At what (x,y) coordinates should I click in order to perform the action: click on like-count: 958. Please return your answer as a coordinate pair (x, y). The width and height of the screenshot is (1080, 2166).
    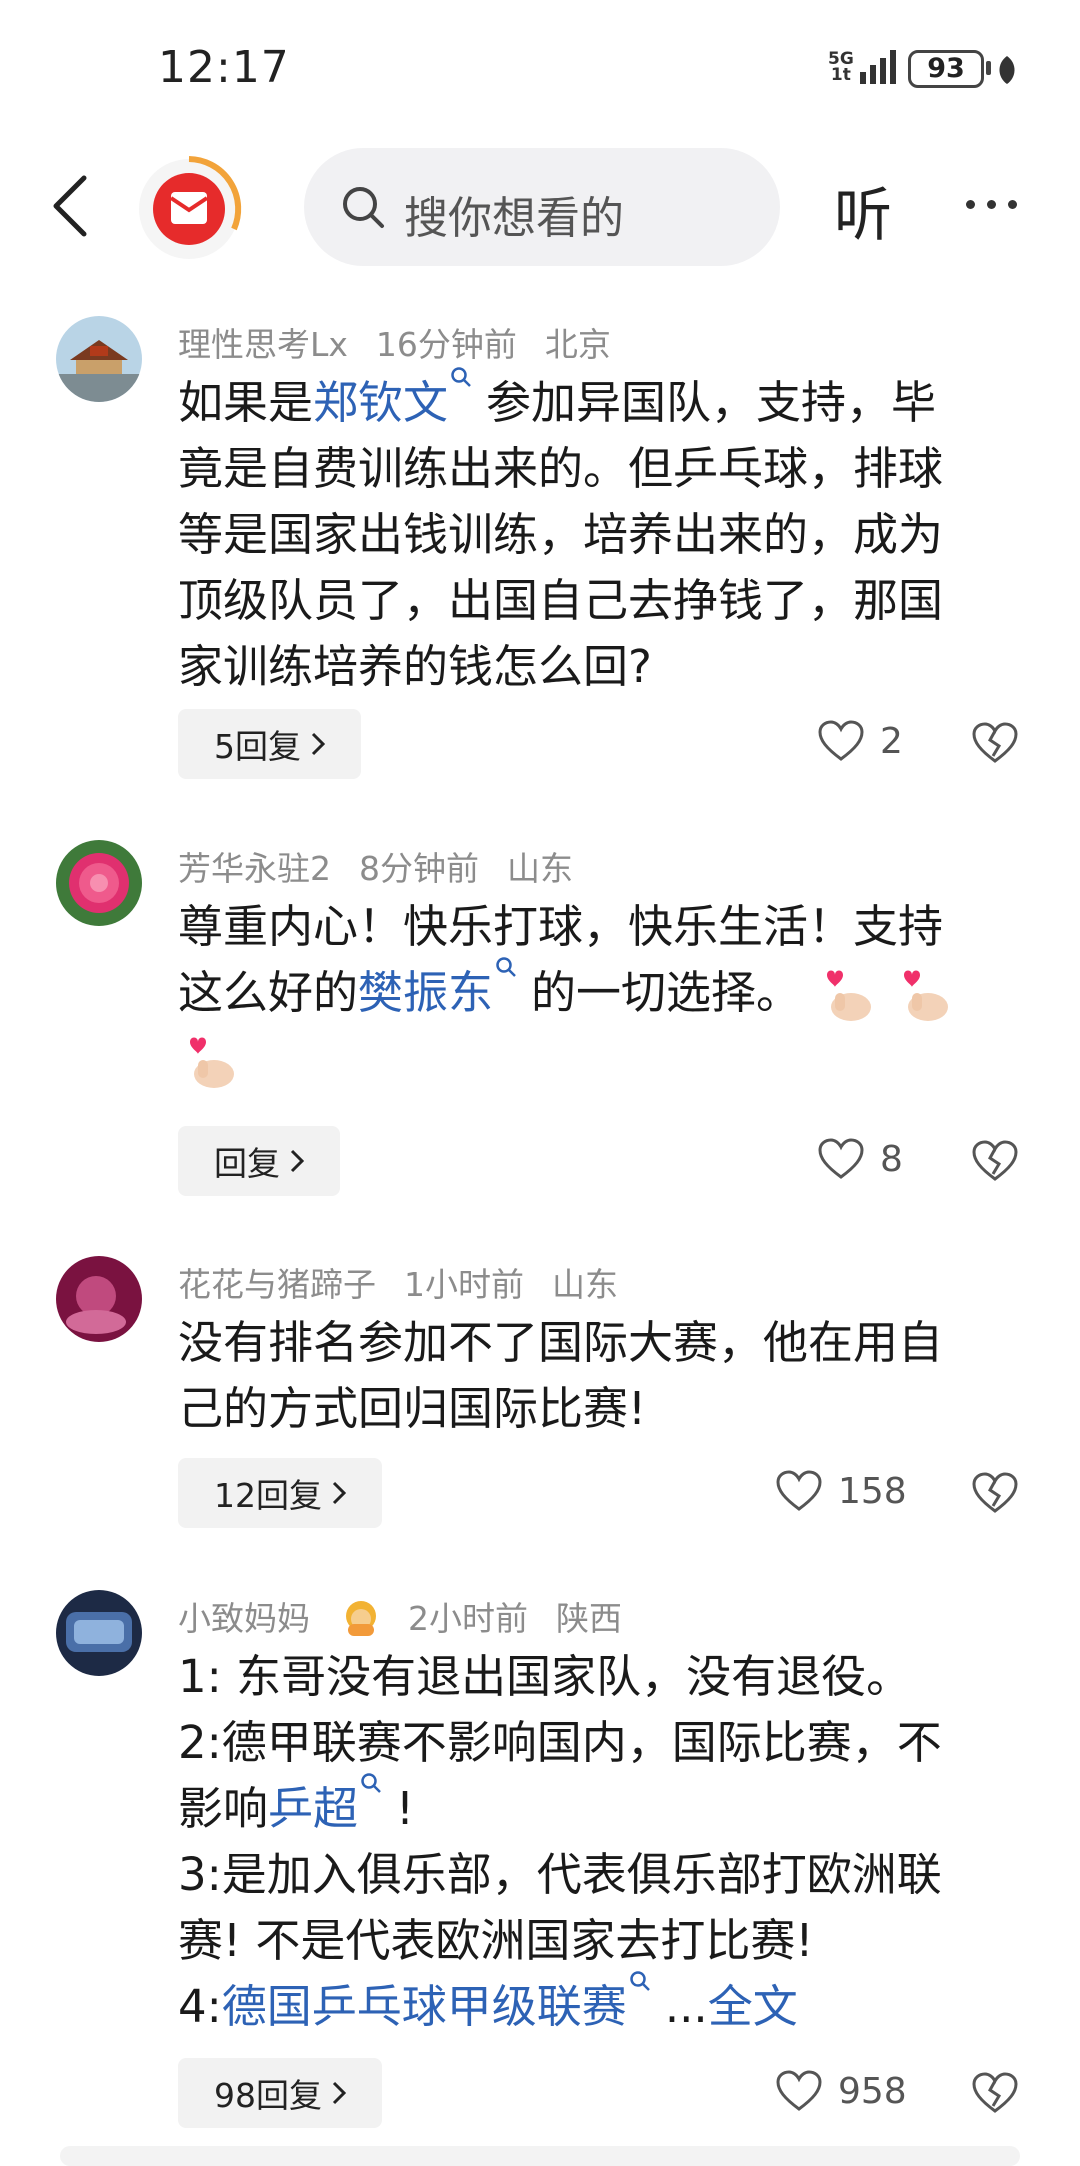
    Looking at the image, I should click on (872, 2091).